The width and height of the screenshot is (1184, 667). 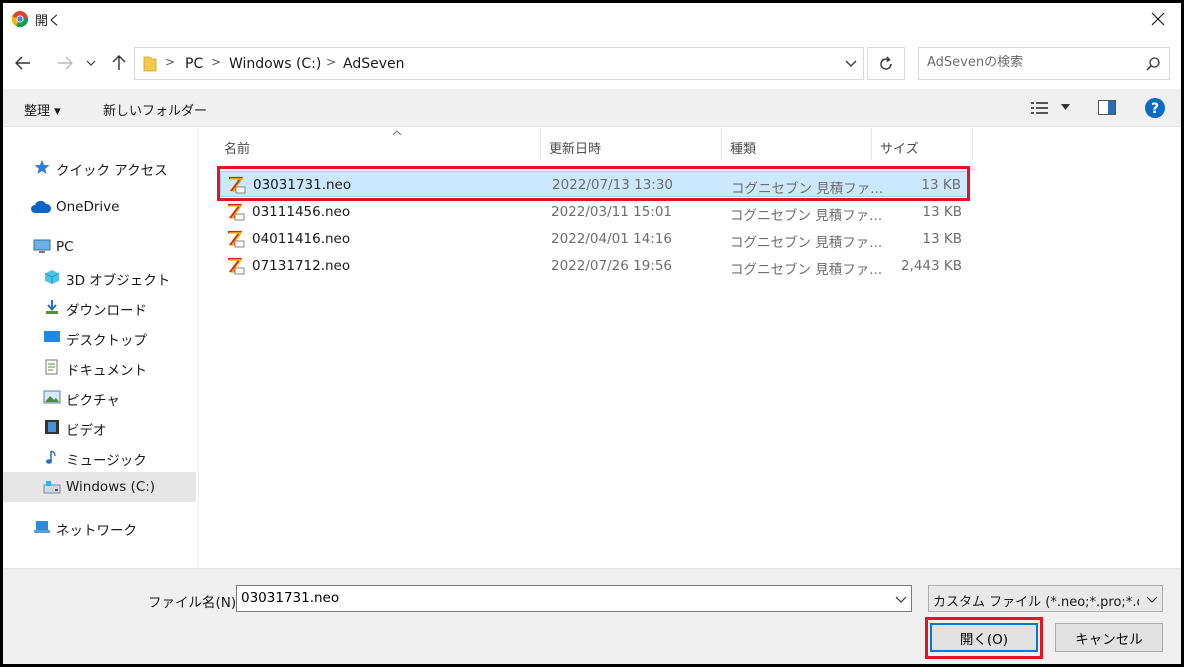 What do you see at coordinates (99, 367) in the screenshot?
I see `sidebar-item-documents: ドキュメント` at bounding box center [99, 367].